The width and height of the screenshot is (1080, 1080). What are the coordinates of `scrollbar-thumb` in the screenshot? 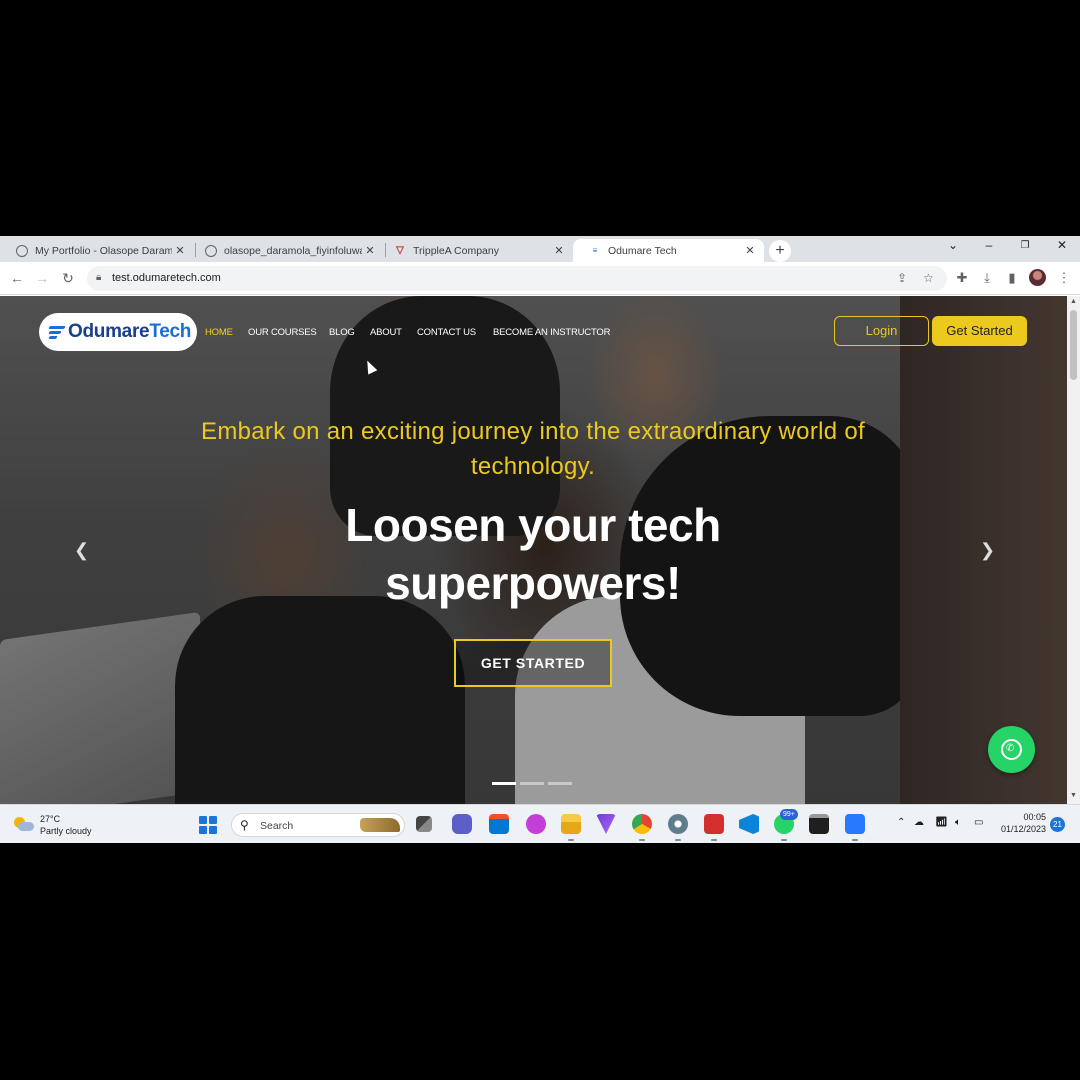 It's located at (1073, 345).